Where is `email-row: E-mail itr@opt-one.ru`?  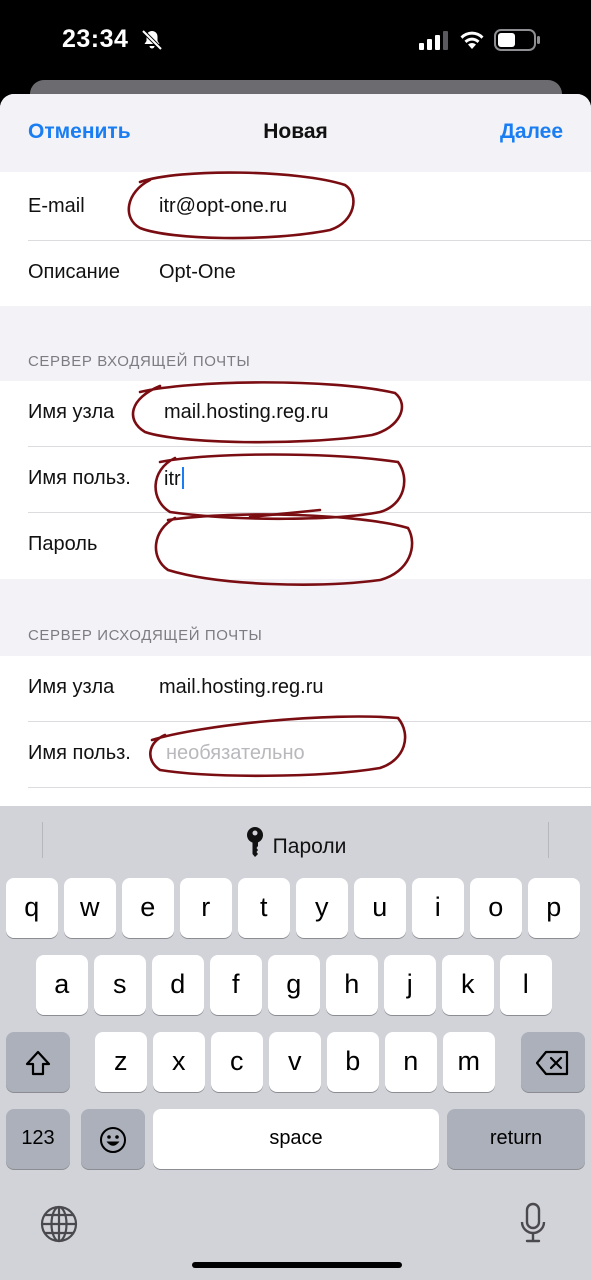 email-row: E-mail itr@opt-one.ru is located at coordinates (295, 208).